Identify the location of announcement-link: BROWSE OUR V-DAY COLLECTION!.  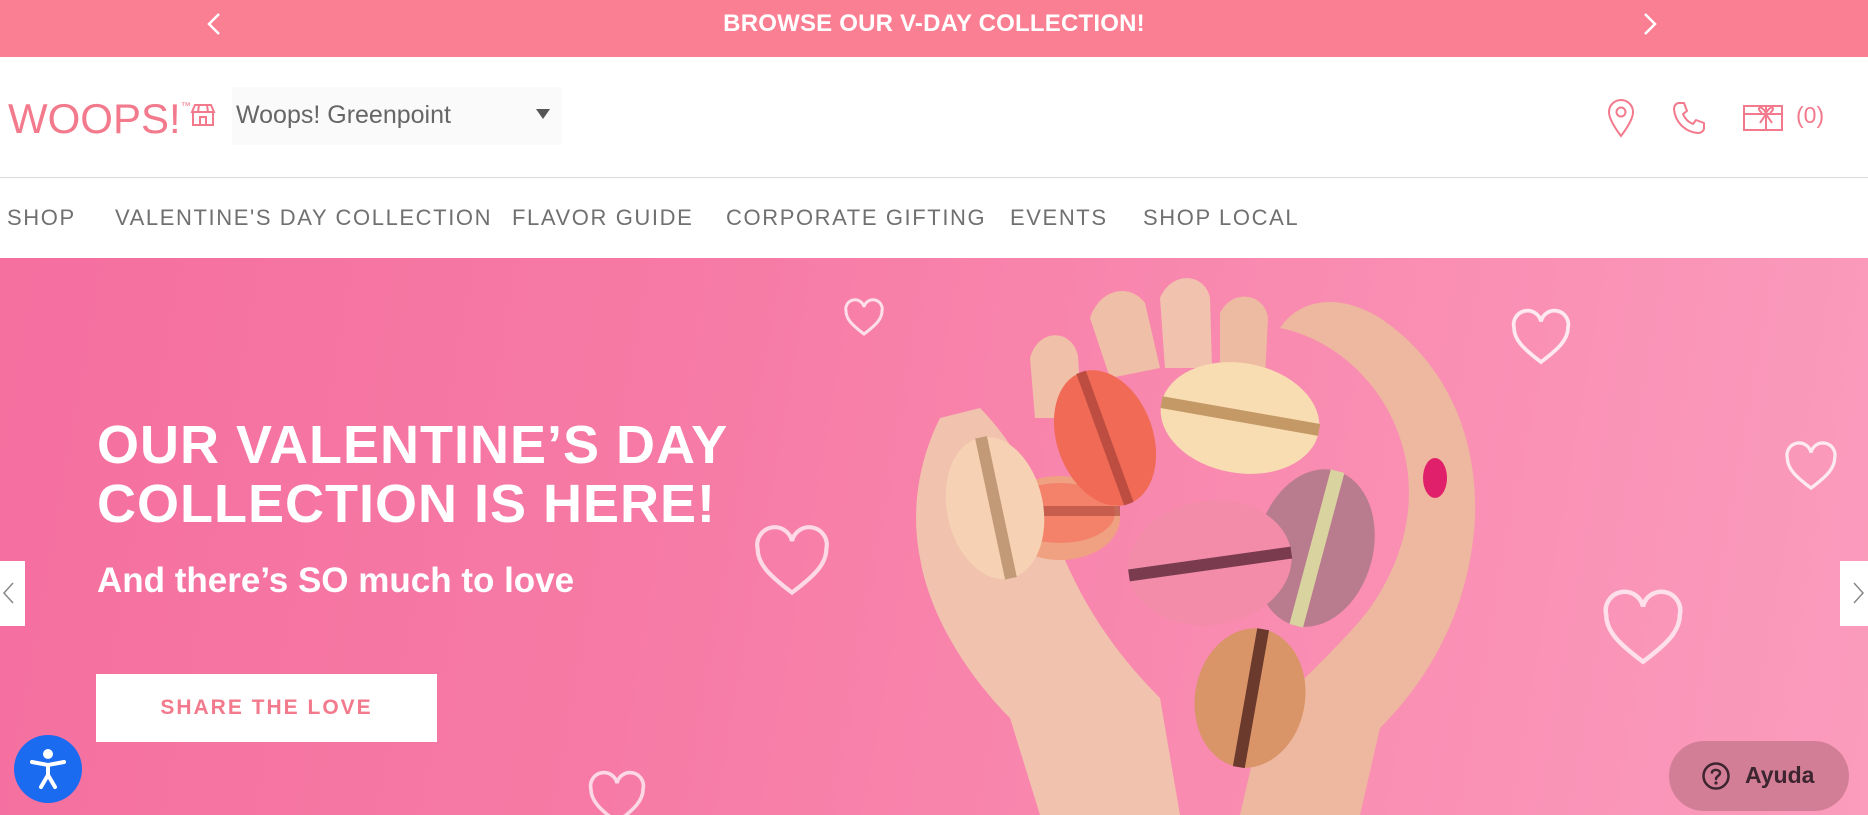
(934, 24).